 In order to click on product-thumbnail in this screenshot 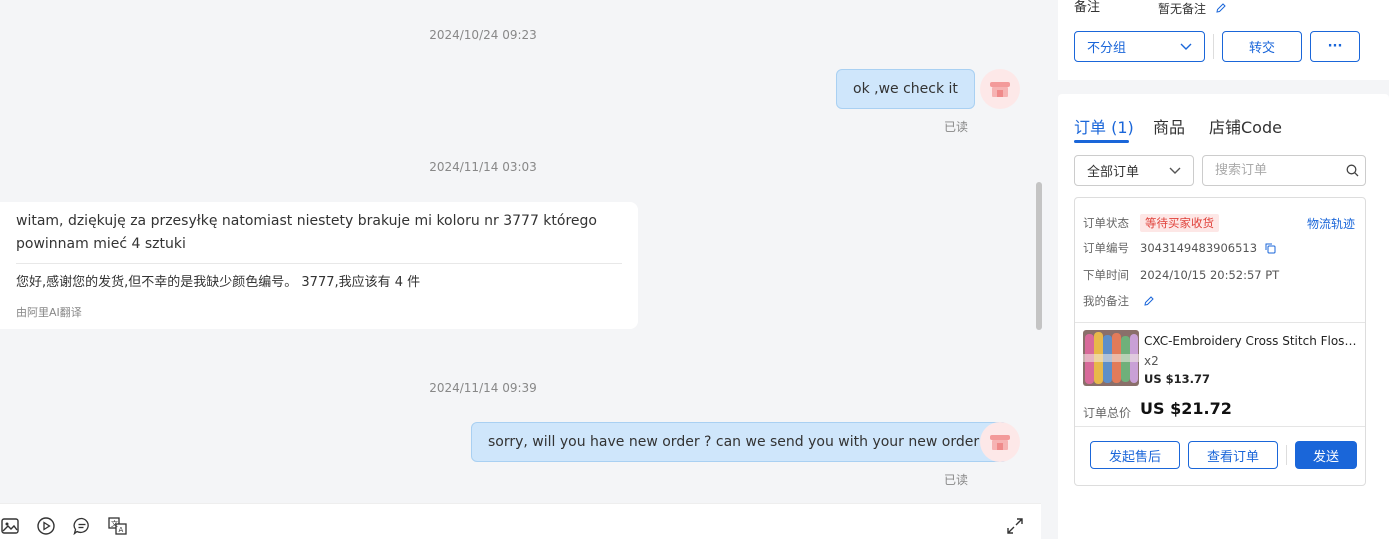, I will do `click(1111, 358)`.